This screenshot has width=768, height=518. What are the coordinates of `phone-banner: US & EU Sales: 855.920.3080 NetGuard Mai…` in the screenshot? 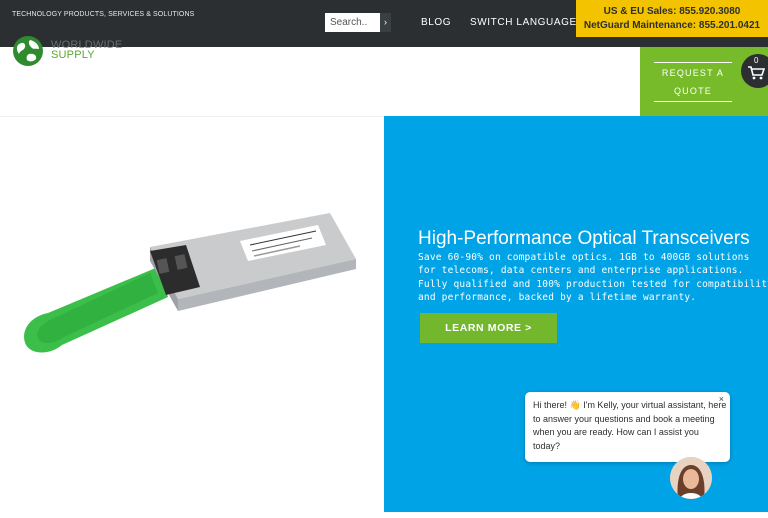 It's located at (672, 18).